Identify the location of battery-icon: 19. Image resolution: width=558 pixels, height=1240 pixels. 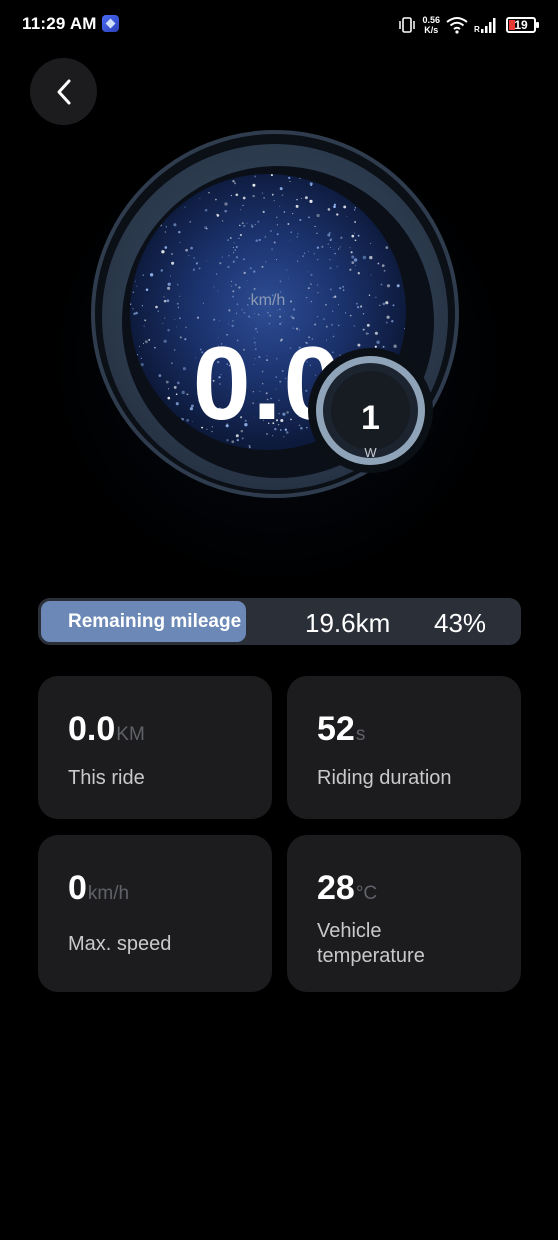
(522, 25).